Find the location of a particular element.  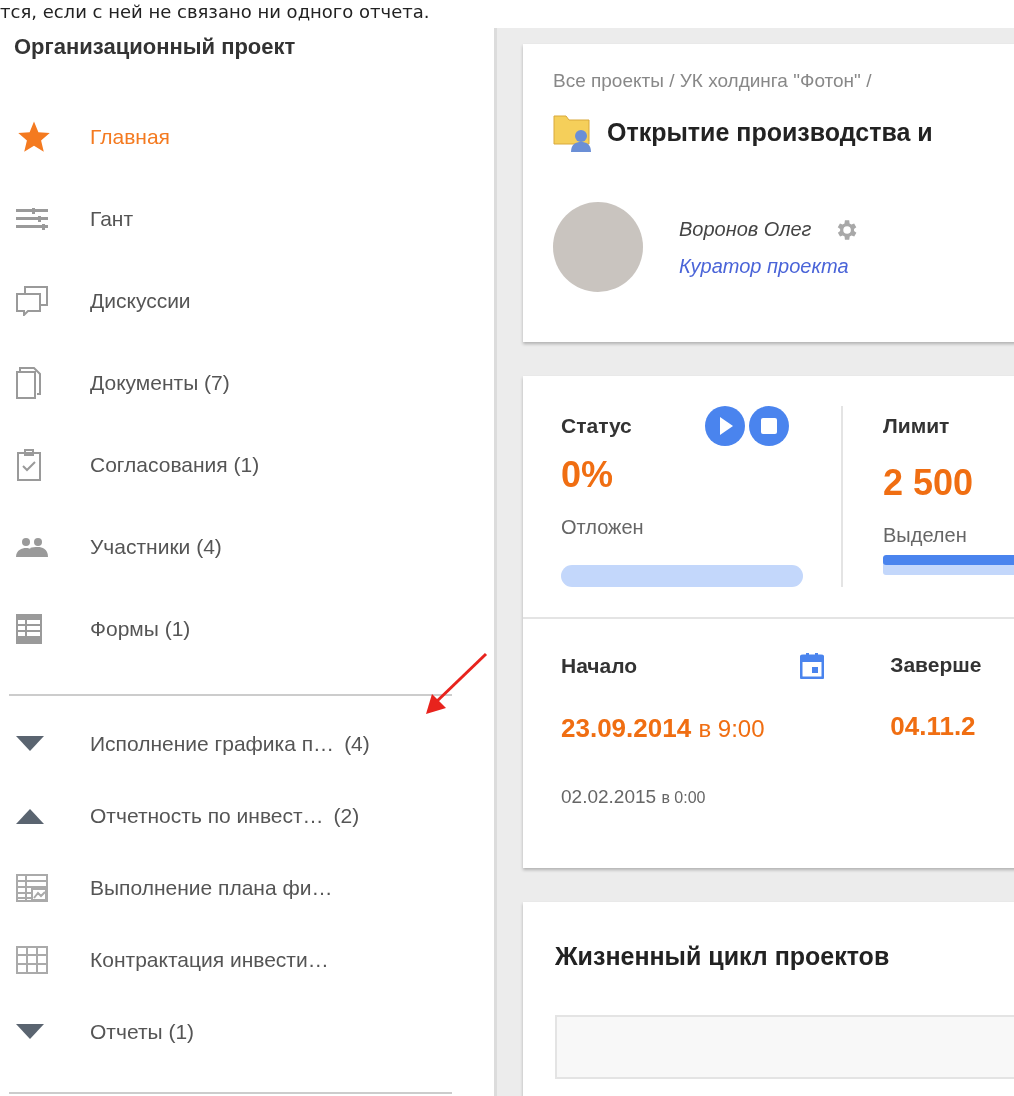

report-count: (2) is located at coordinates (346, 816).